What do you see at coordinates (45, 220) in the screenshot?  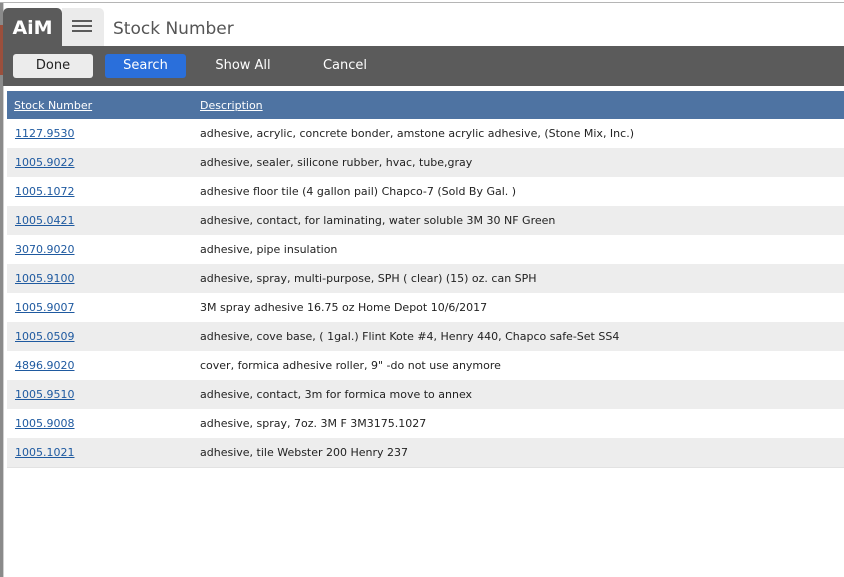 I see `stock-number-link: 1005.0421` at bounding box center [45, 220].